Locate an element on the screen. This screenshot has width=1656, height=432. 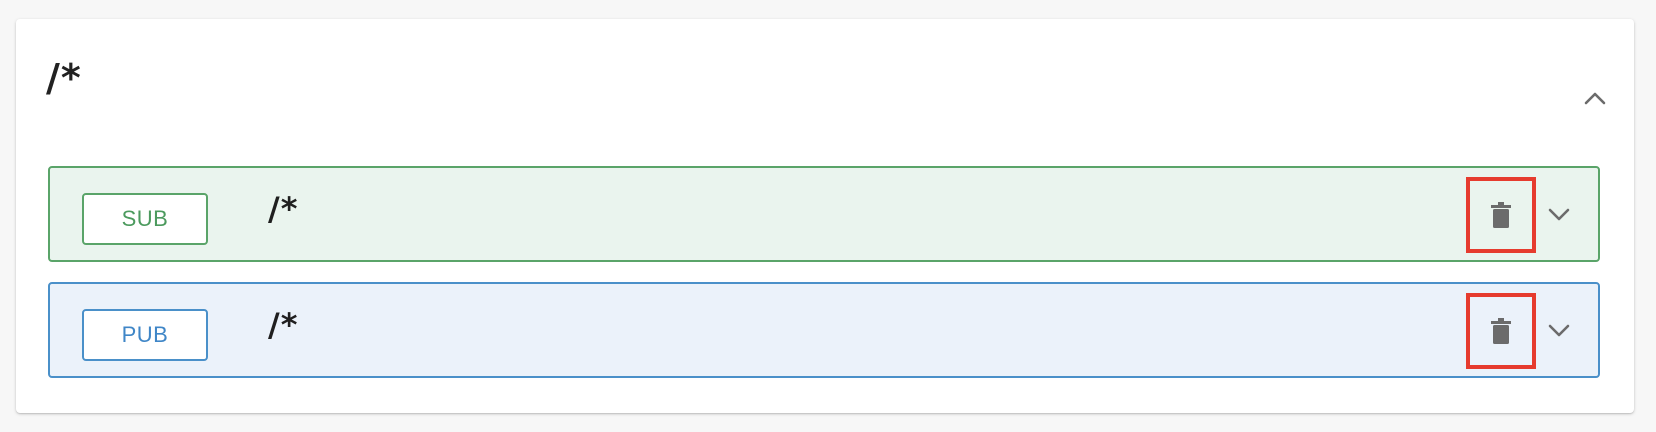
card-title: /* is located at coordinates (64, 78).